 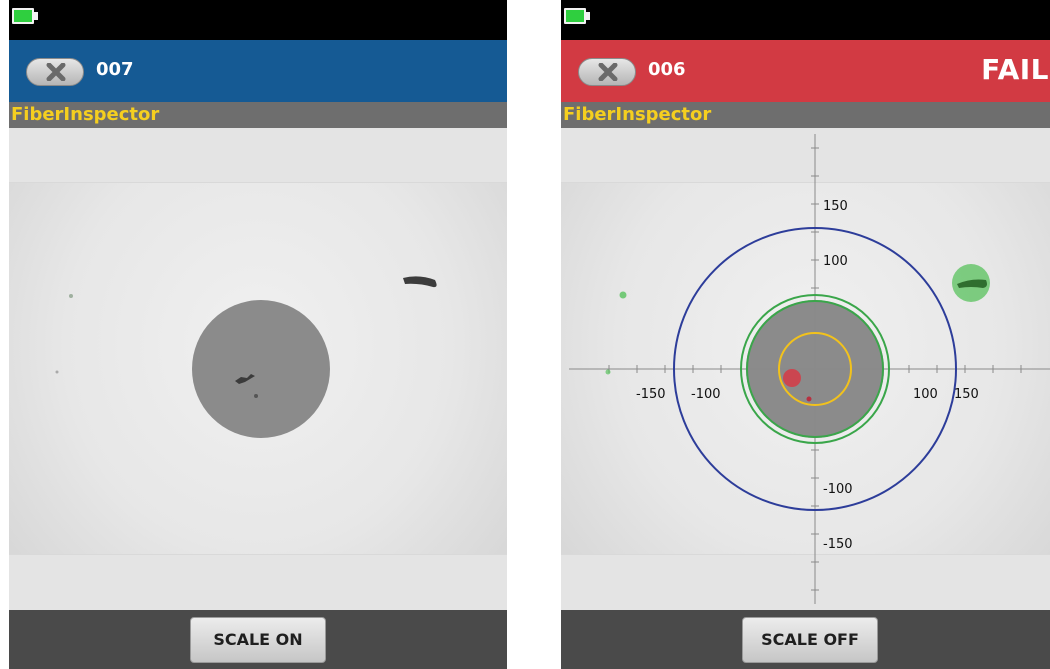 I want to click on bottom-bar: SCALE ON, so click(x=258, y=639).